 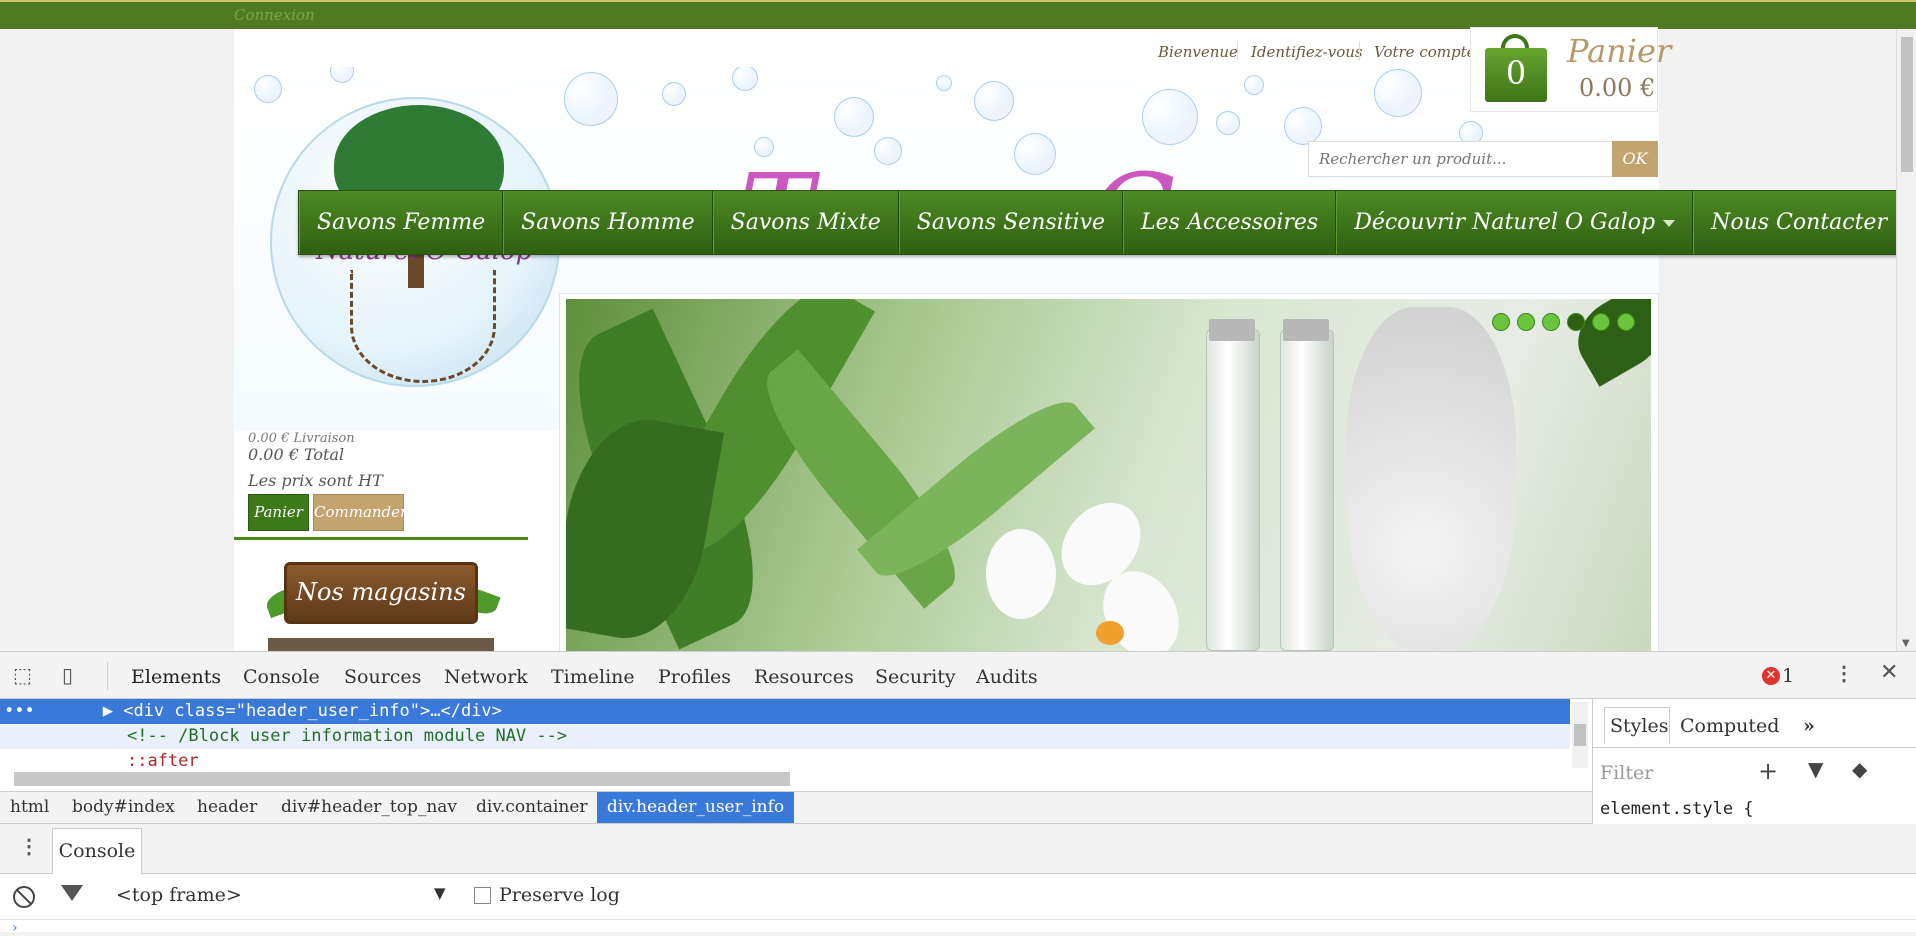 I want to click on tab-elements: Elements, so click(x=176, y=677).